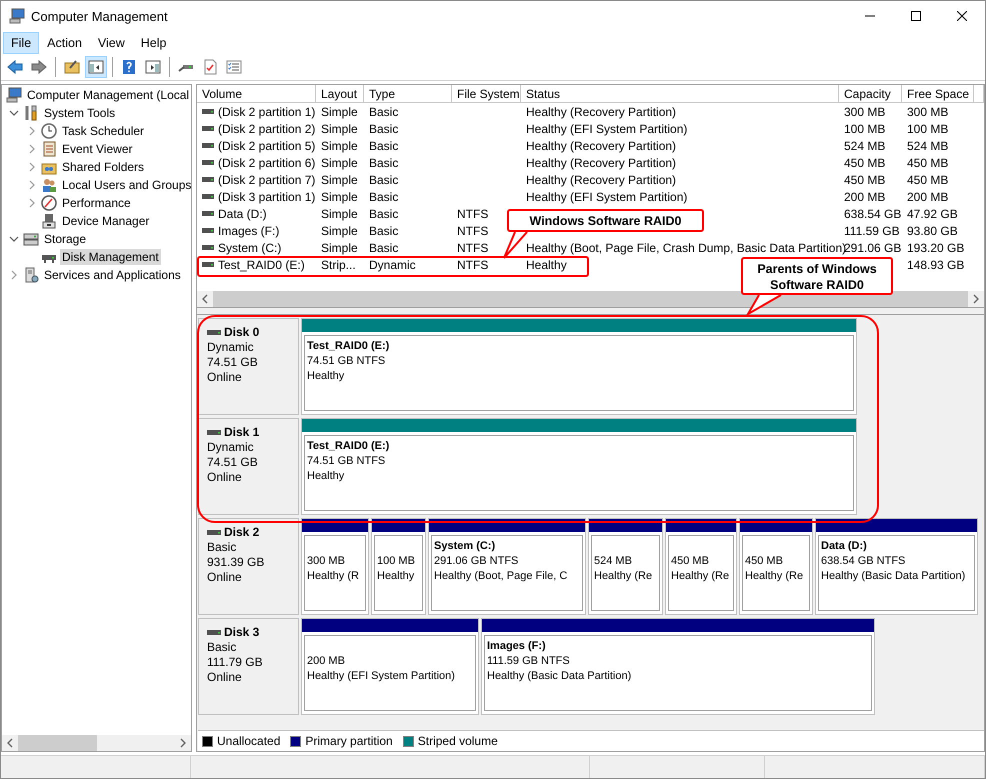  What do you see at coordinates (938, 94) in the screenshot?
I see `column-header: Free Space` at bounding box center [938, 94].